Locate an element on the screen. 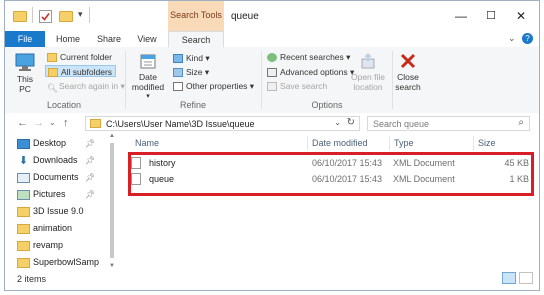  advanced-options-icon is located at coordinates (272, 73).